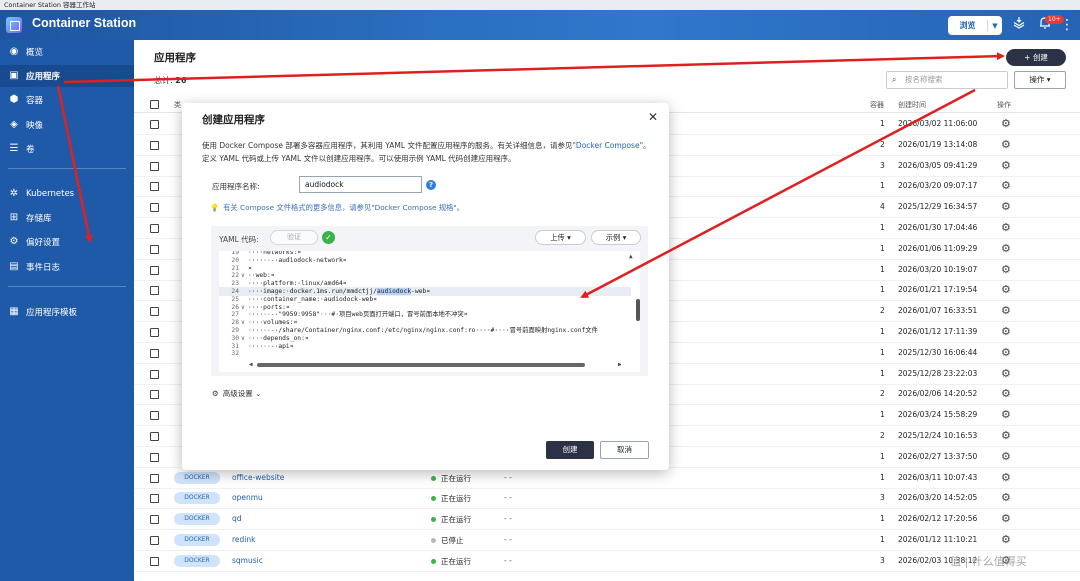  I want to click on actions-dropdown-button: 操作 ▾, so click(1040, 80).